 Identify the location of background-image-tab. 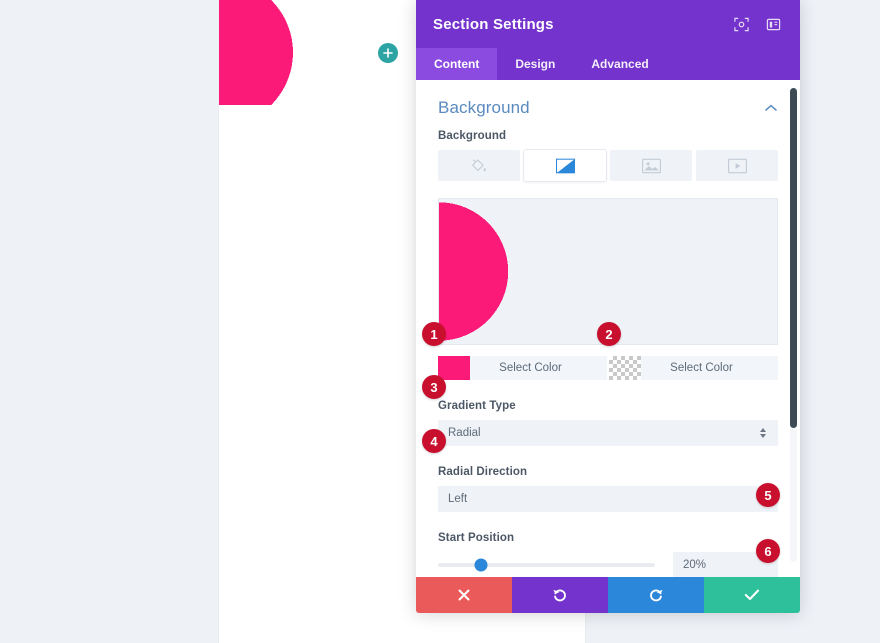
(651, 165).